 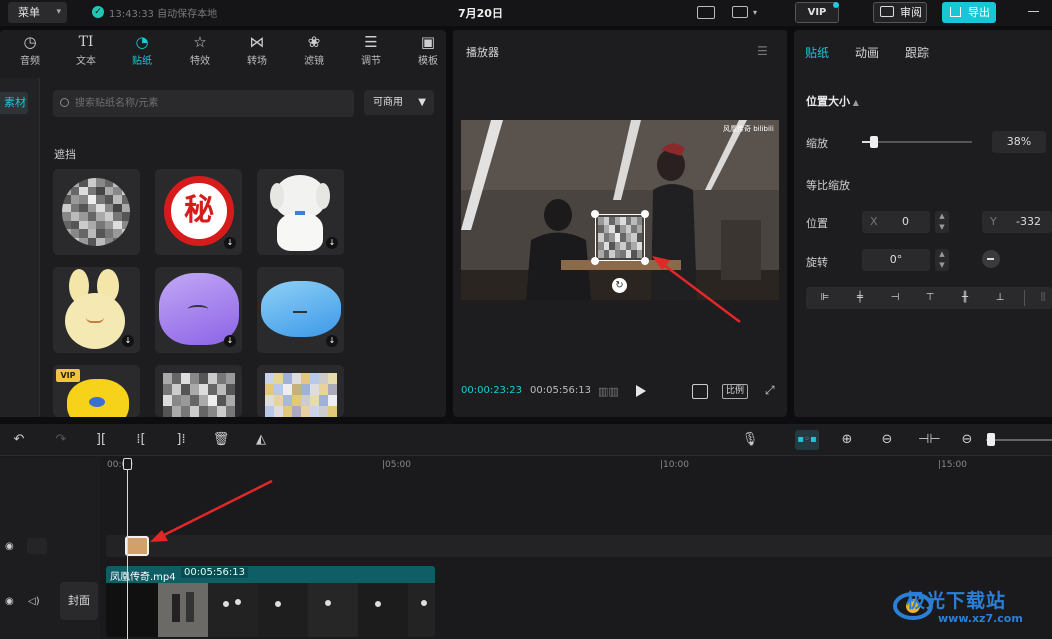 What do you see at coordinates (159, 536) in the screenshot?
I see `arrow-head` at bounding box center [159, 536].